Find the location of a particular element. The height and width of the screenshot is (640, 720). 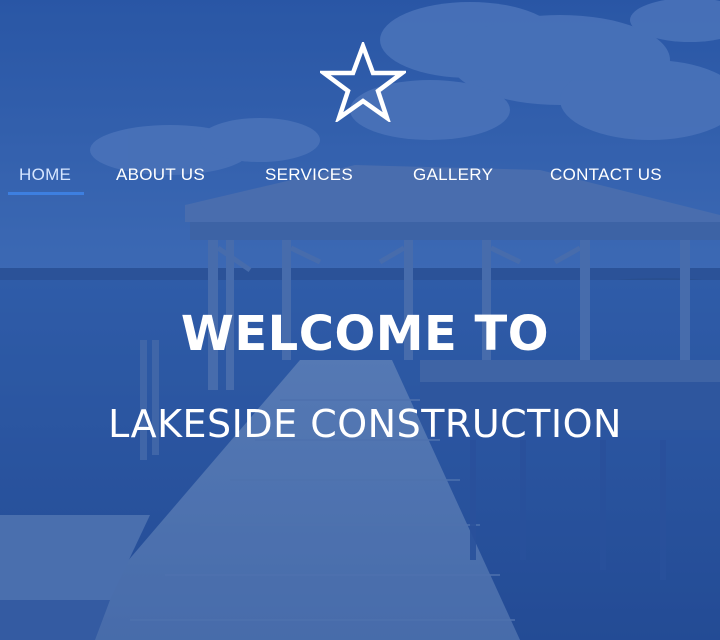

nav-item-contact-us: CONTACT US is located at coordinates (606, 178).